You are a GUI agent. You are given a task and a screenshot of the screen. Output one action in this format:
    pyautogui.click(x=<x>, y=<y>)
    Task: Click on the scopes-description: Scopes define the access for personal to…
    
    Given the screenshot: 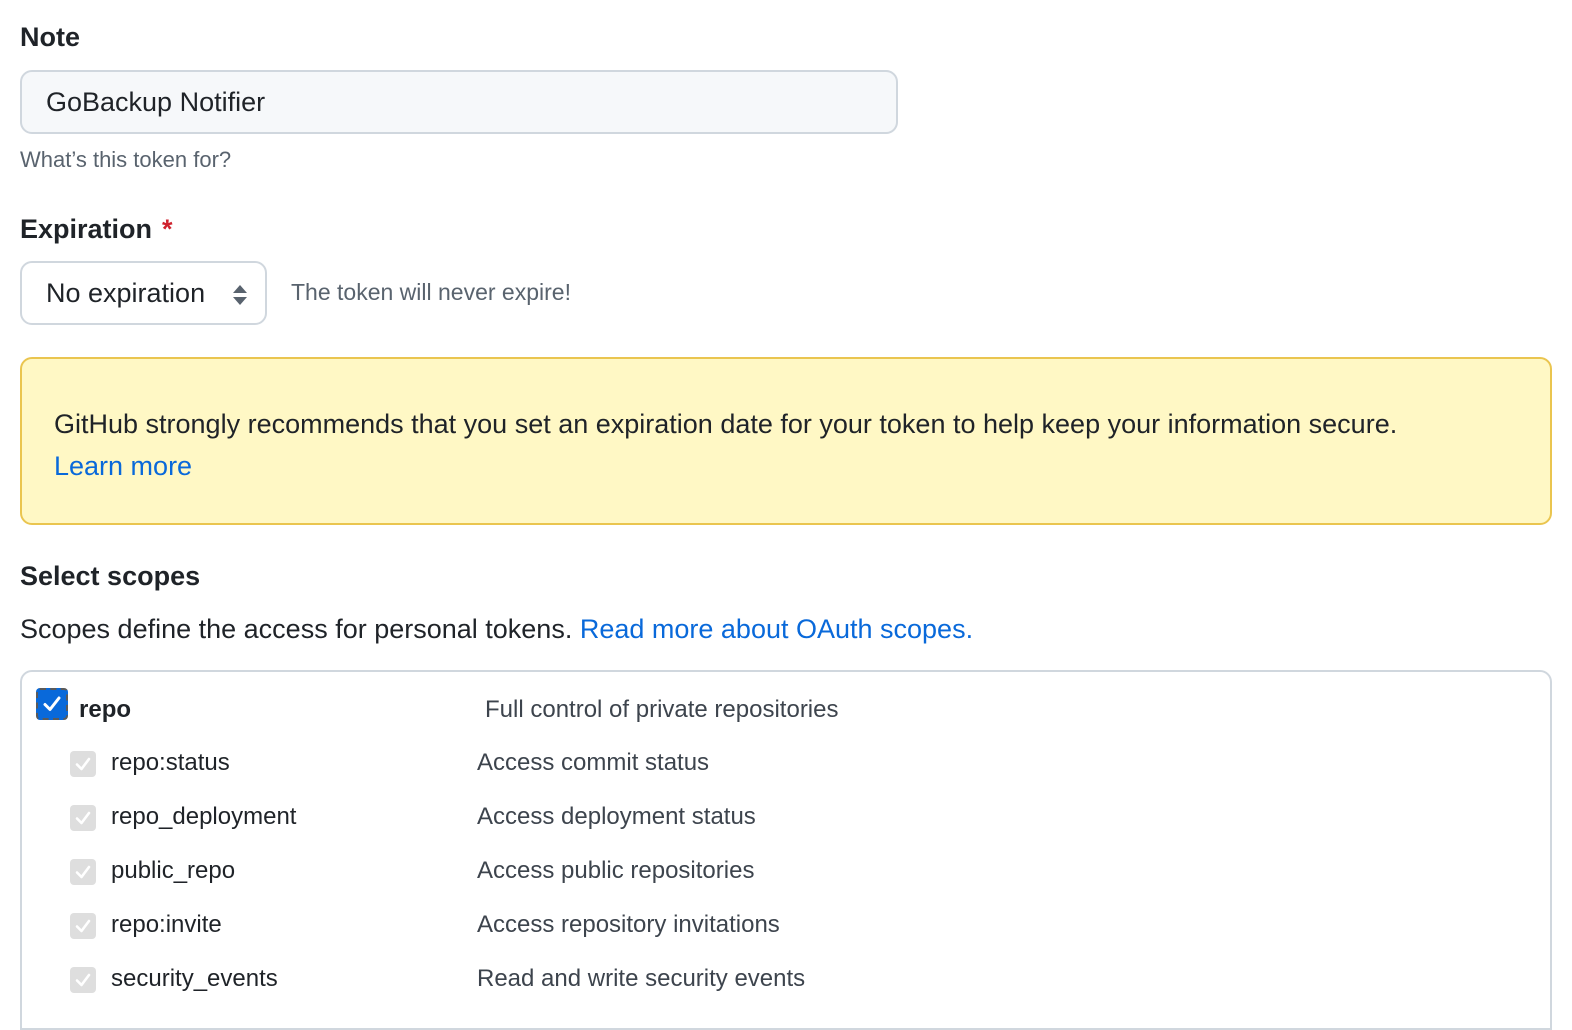 What is the action you would take?
    pyautogui.click(x=496, y=629)
    